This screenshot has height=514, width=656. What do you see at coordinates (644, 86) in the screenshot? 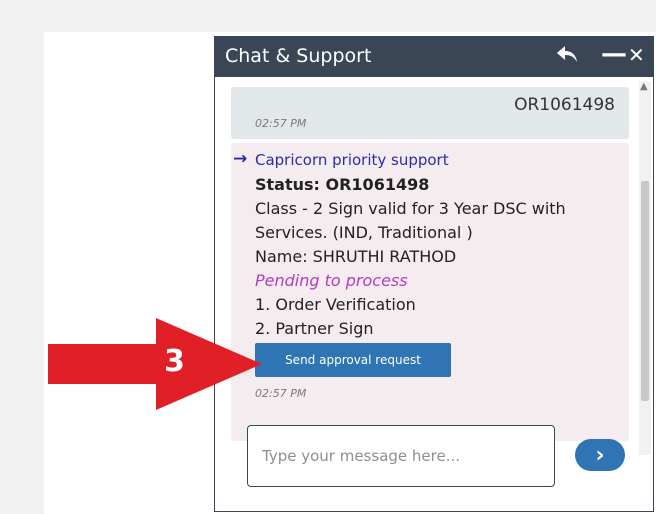
I see `scroll-up-icon: ▲` at bounding box center [644, 86].